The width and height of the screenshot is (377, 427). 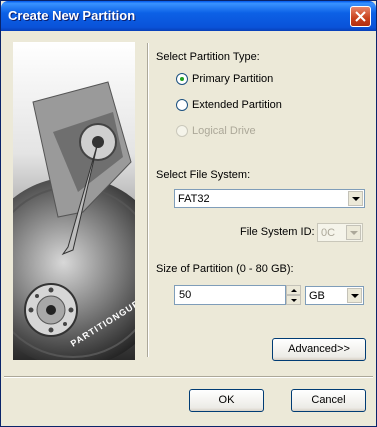 I want to click on chevron-up-icon, so click(x=294, y=290).